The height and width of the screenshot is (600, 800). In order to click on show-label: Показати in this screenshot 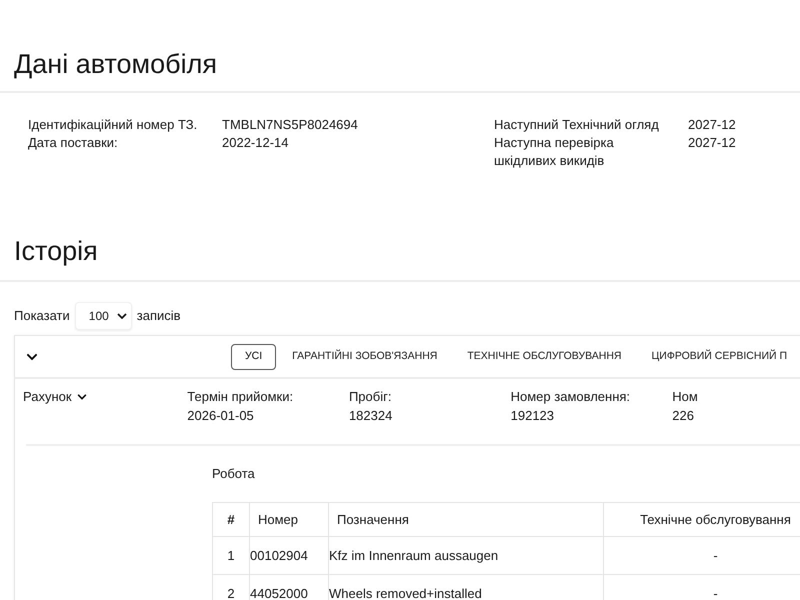, I will do `click(42, 316)`.